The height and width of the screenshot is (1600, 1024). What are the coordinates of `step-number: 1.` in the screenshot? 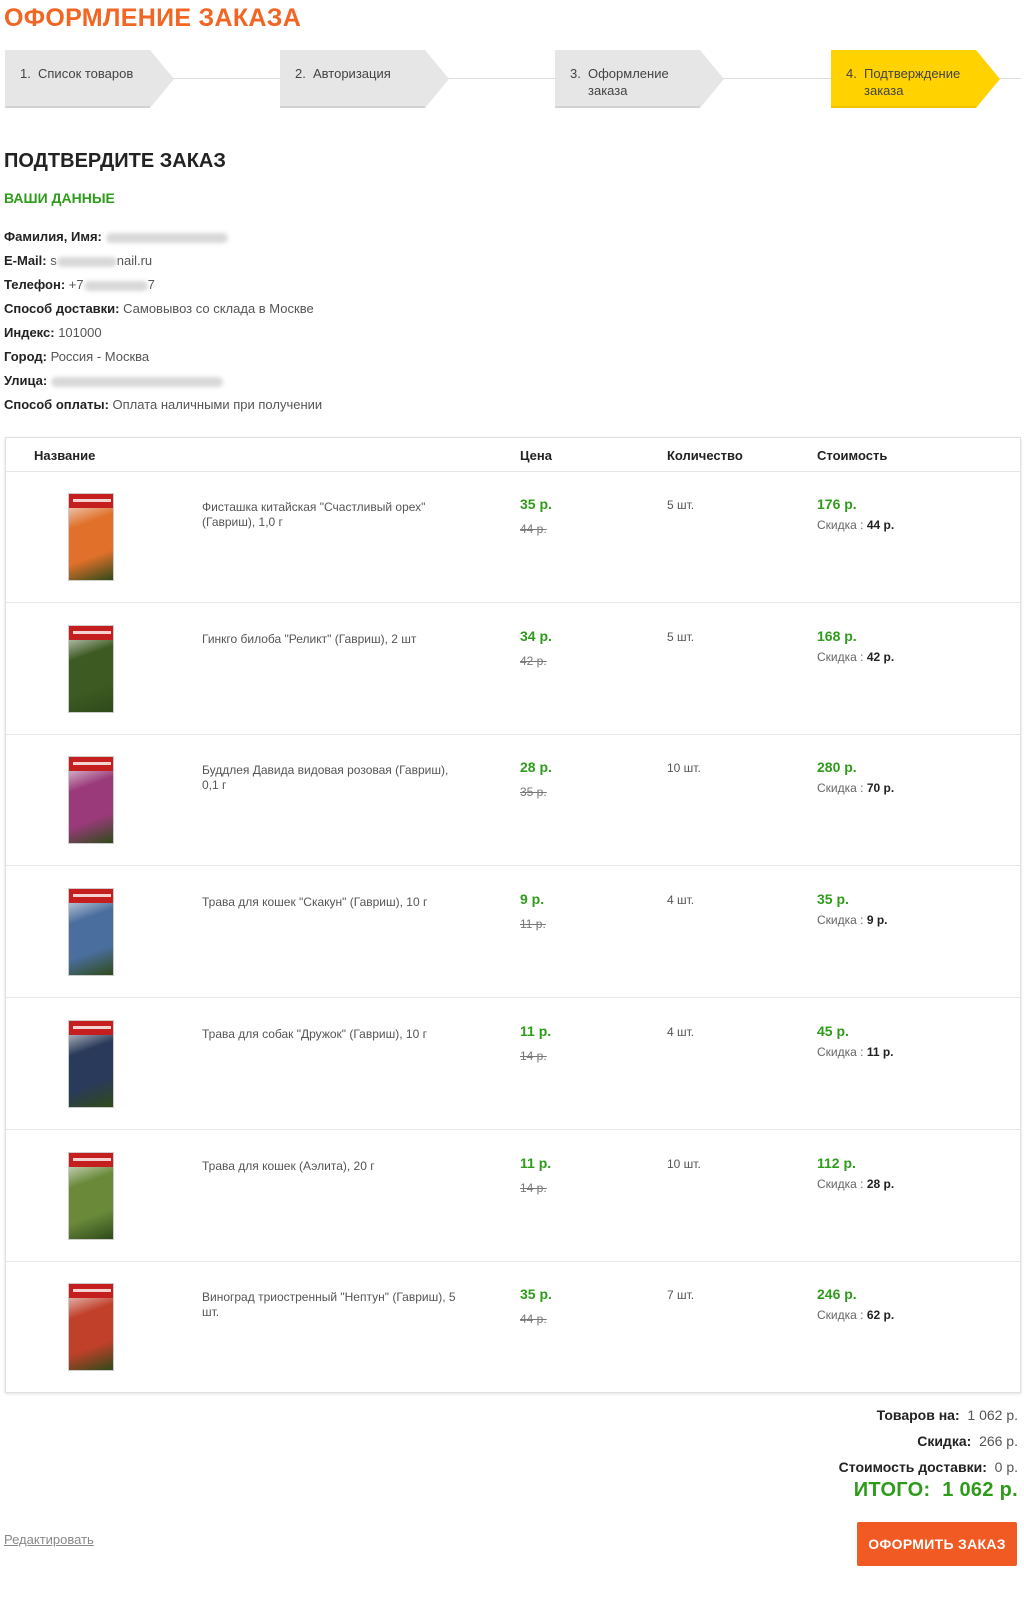 It's located at (25, 73).